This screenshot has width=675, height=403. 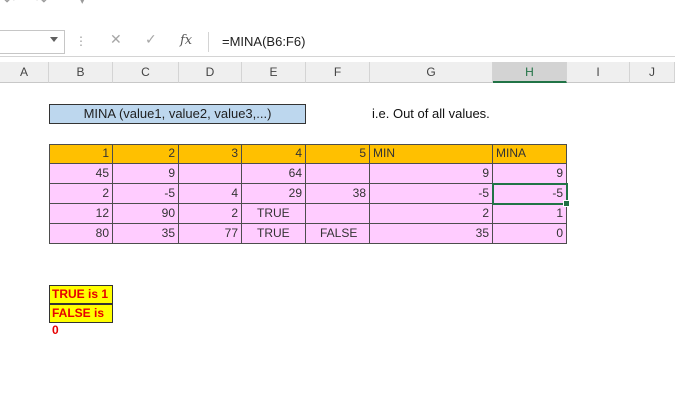 I want to click on false-note: FALSE is 0, so click(x=81, y=320).